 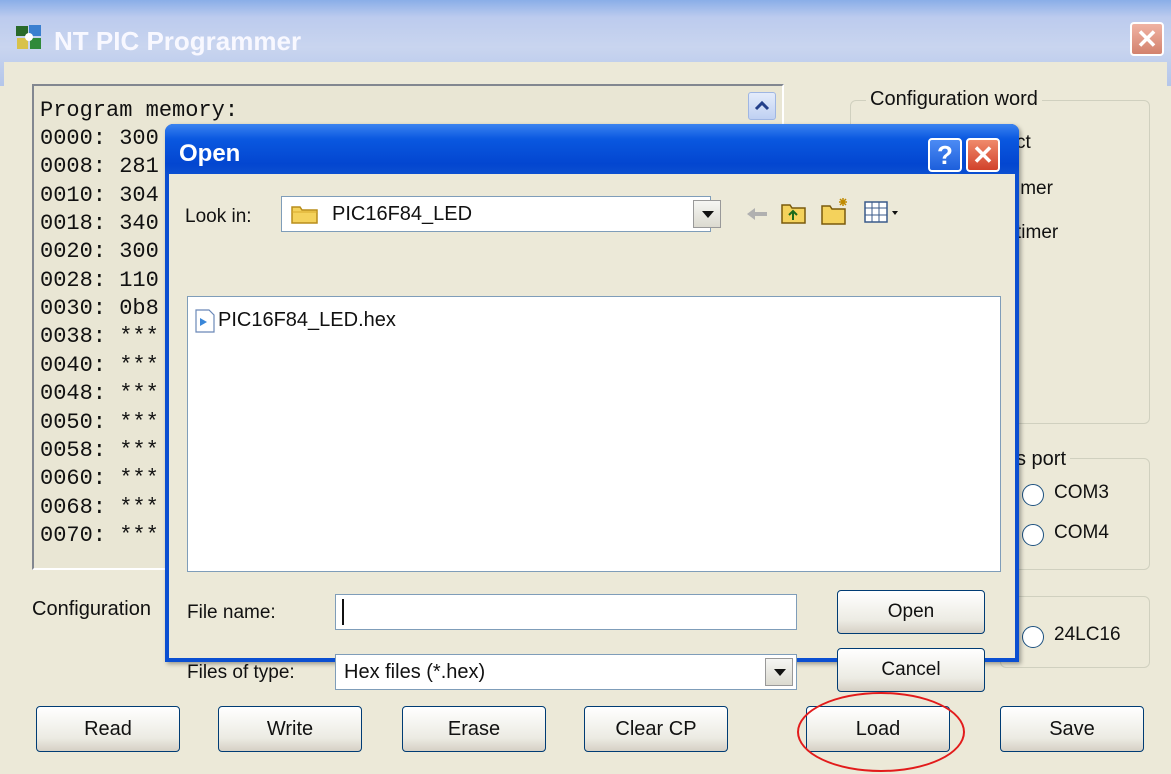 What do you see at coordinates (99, 223) in the screenshot?
I see `memory-line: 0018: 340` at bounding box center [99, 223].